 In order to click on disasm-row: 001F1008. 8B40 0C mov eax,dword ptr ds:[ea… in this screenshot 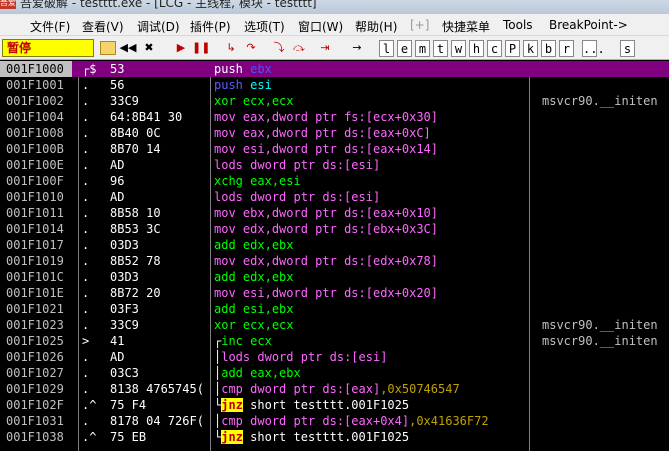, I will do `click(334, 133)`.